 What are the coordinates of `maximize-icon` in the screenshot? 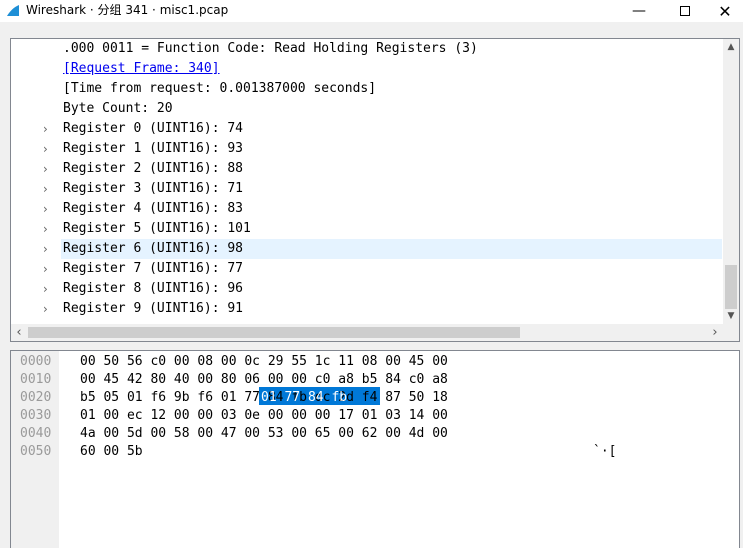 It's located at (685, 11).